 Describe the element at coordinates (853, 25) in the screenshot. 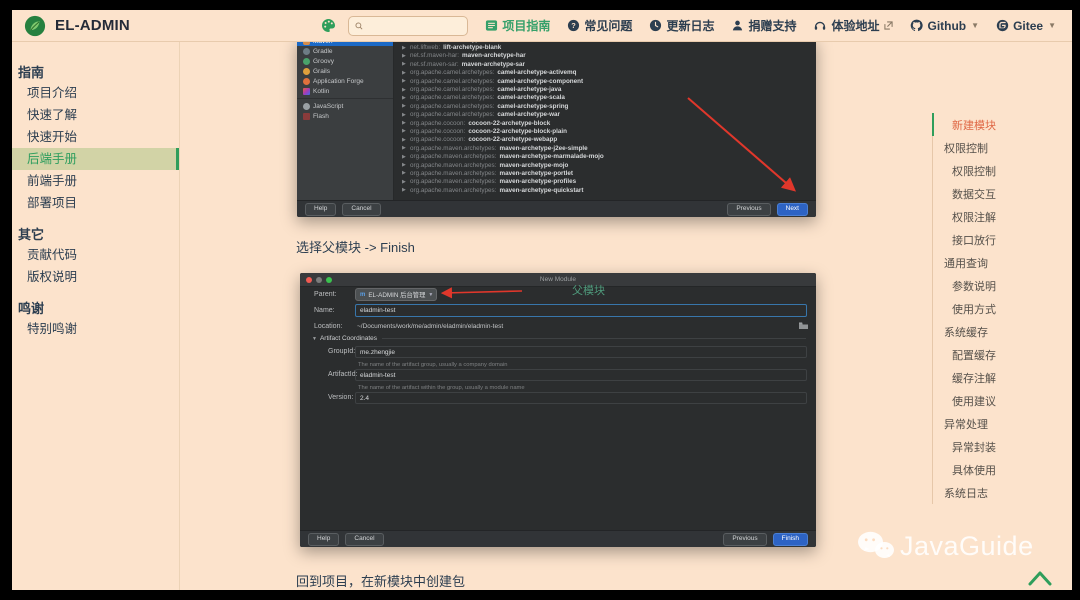

I see `nav-item-demo: 体验地址` at that location.